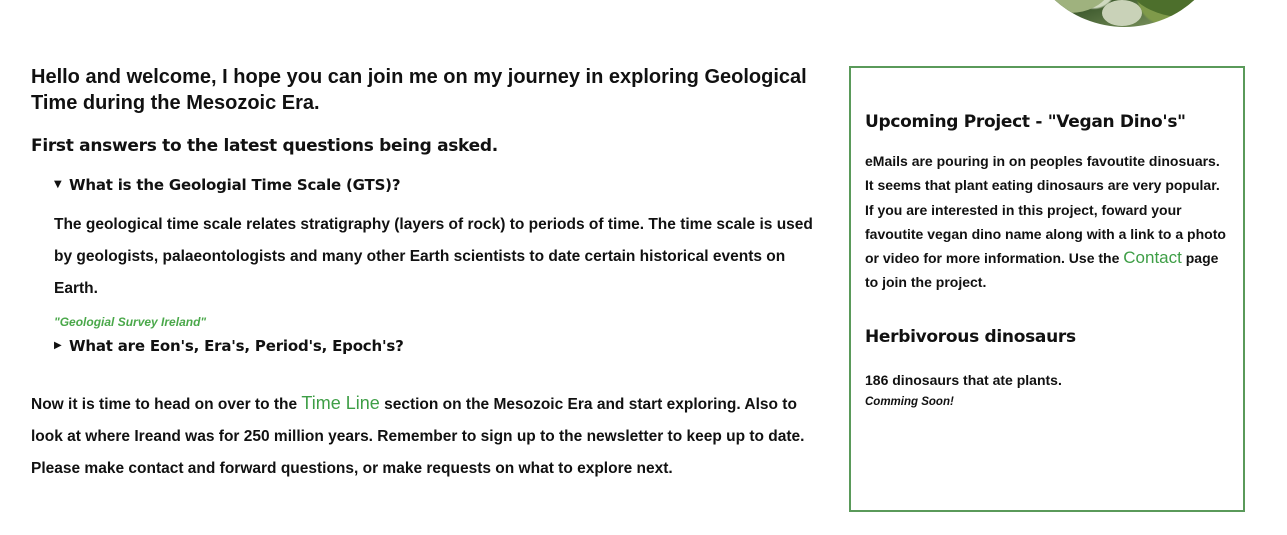 The width and height of the screenshot is (1287, 535). What do you see at coordinates (970, 336) in the screenshot?
I see `herbivorous-title: Herbivorous dinosaurs` at bounding box center [970, 336].